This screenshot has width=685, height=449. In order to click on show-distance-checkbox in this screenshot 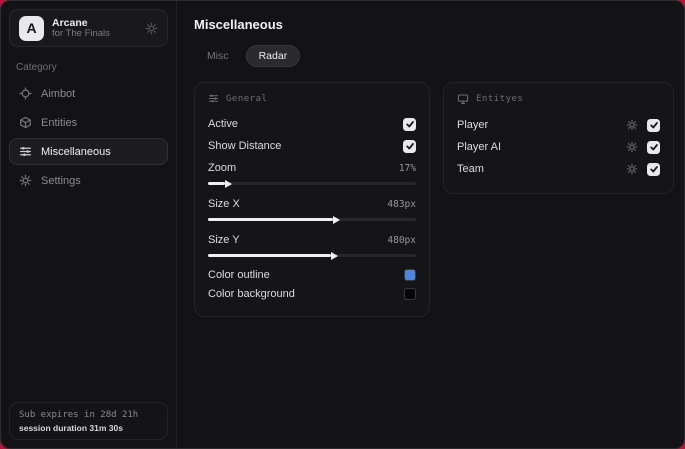, I will do `click(409, 146)`.